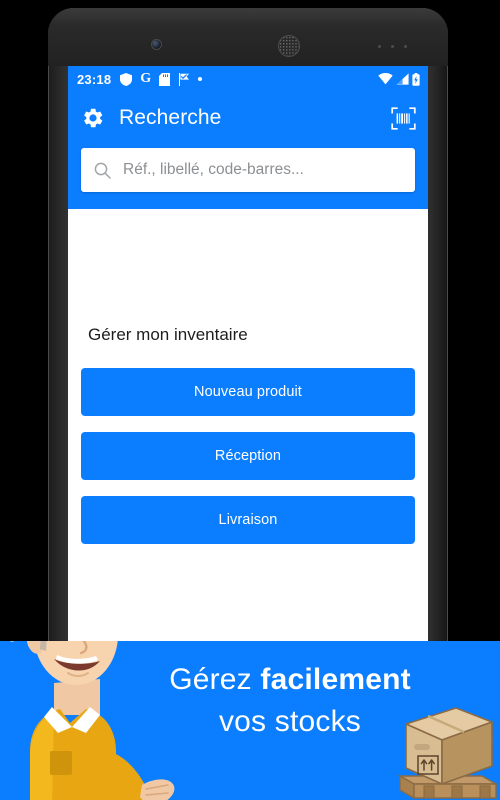 This screenshot has height=800, width=500. What do you see at coordinates (248, 392) in the screenshot?
I see `new-product-button: Nouveau produit` at bounding box center [248, 392].